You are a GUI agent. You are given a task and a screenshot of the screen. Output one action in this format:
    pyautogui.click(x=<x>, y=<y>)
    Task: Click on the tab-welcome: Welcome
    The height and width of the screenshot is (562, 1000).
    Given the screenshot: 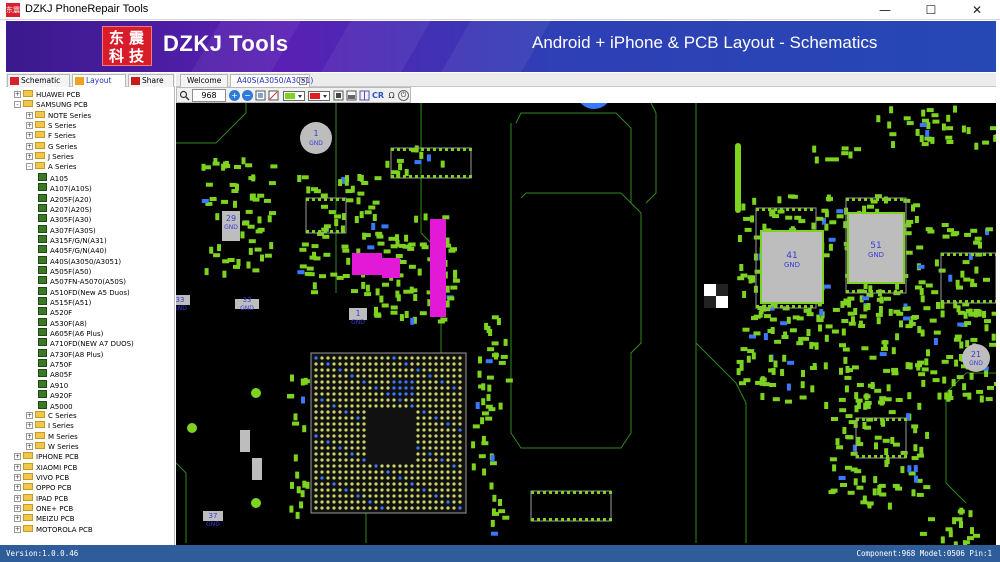 What is the action you would take?
    pyautogui.click(x=204, y=80)
    